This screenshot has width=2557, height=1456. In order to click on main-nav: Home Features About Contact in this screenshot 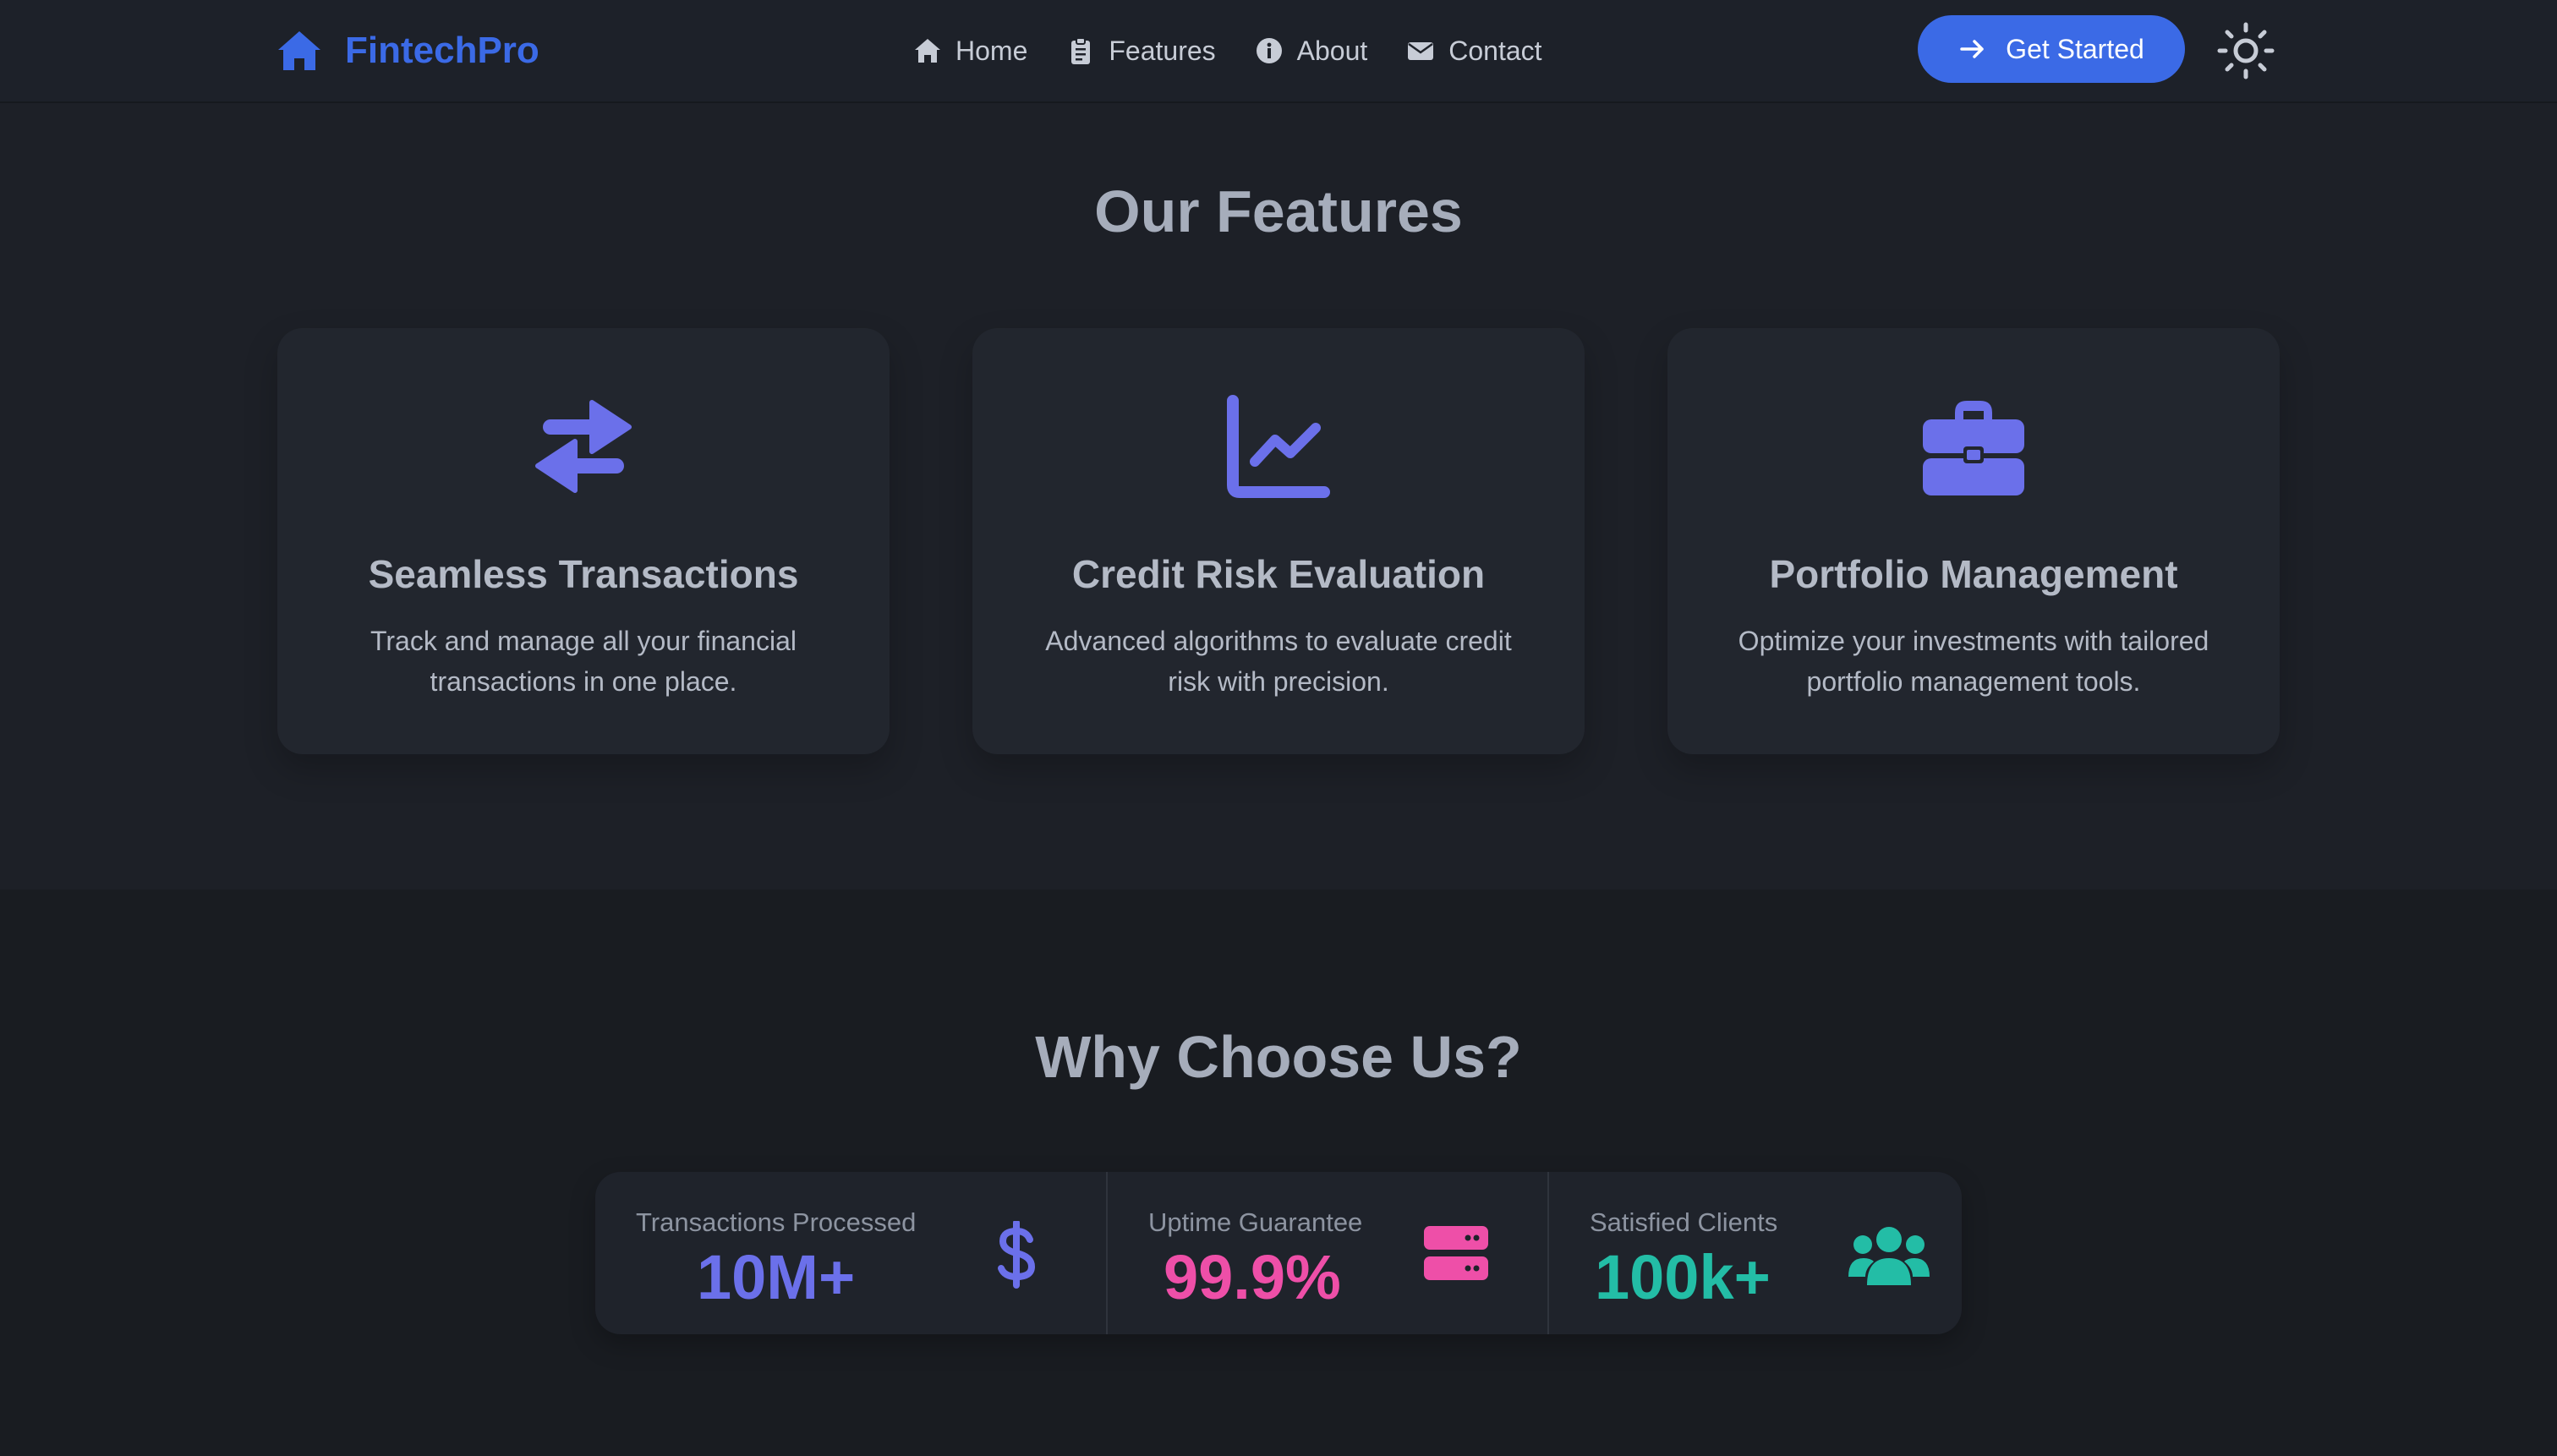, I will do `click(1227, 51)`.